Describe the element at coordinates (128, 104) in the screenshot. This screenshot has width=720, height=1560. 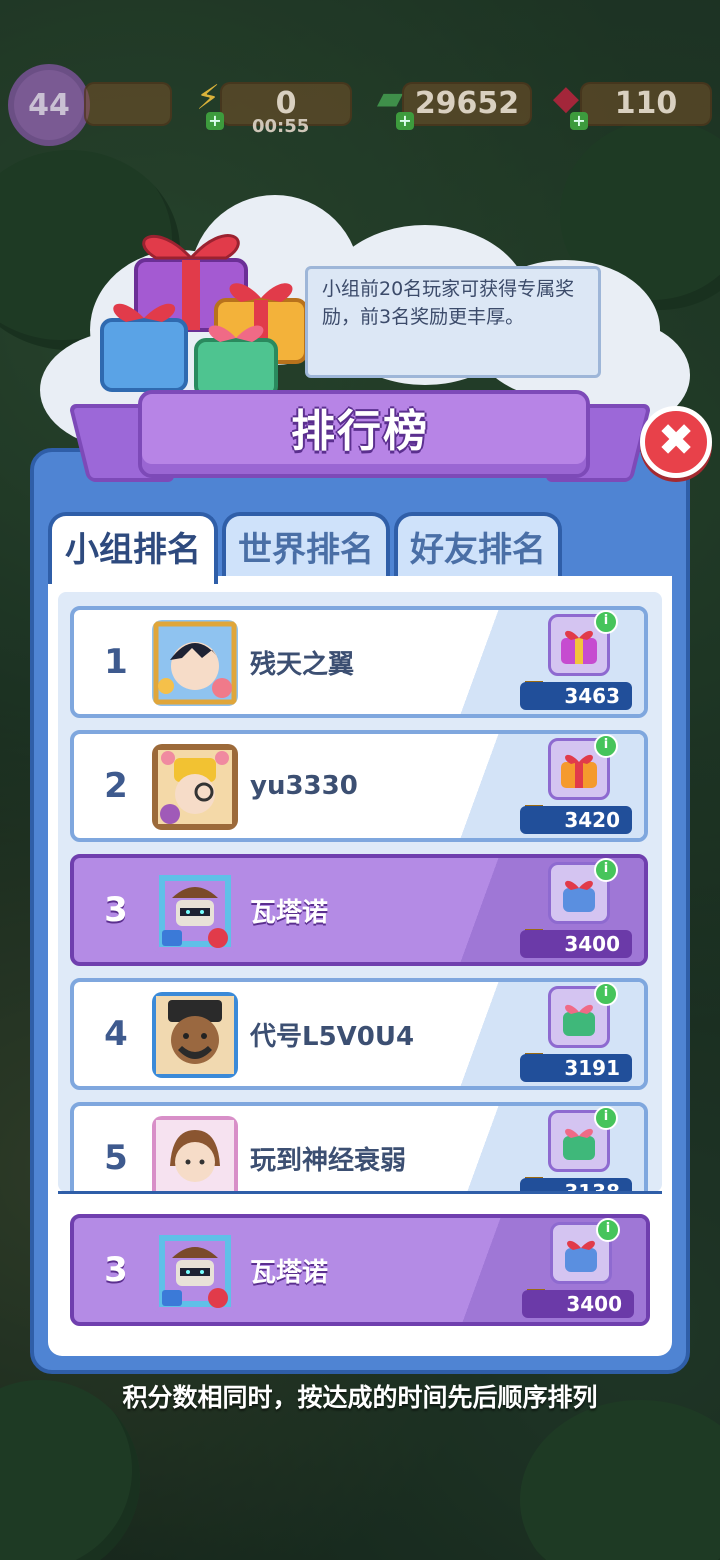
I see `xp-bar` at that location.